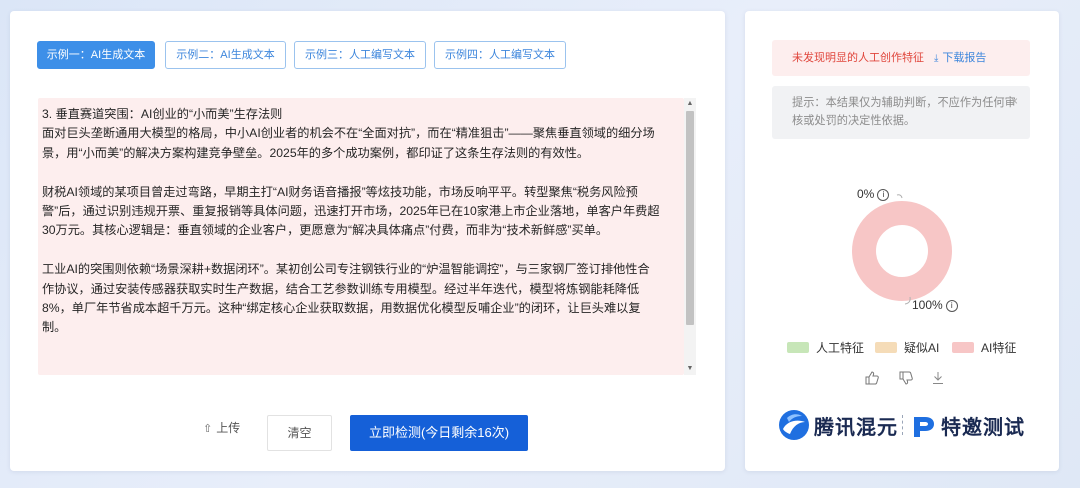 The width and height of the screenshot is (1080, 488). Describe the element at coordinates (162, 114) in the screenshot. I see `paragraph-heading: 3. 垂直赛道突围：AI创业的“小而美”生存法则` at that location.